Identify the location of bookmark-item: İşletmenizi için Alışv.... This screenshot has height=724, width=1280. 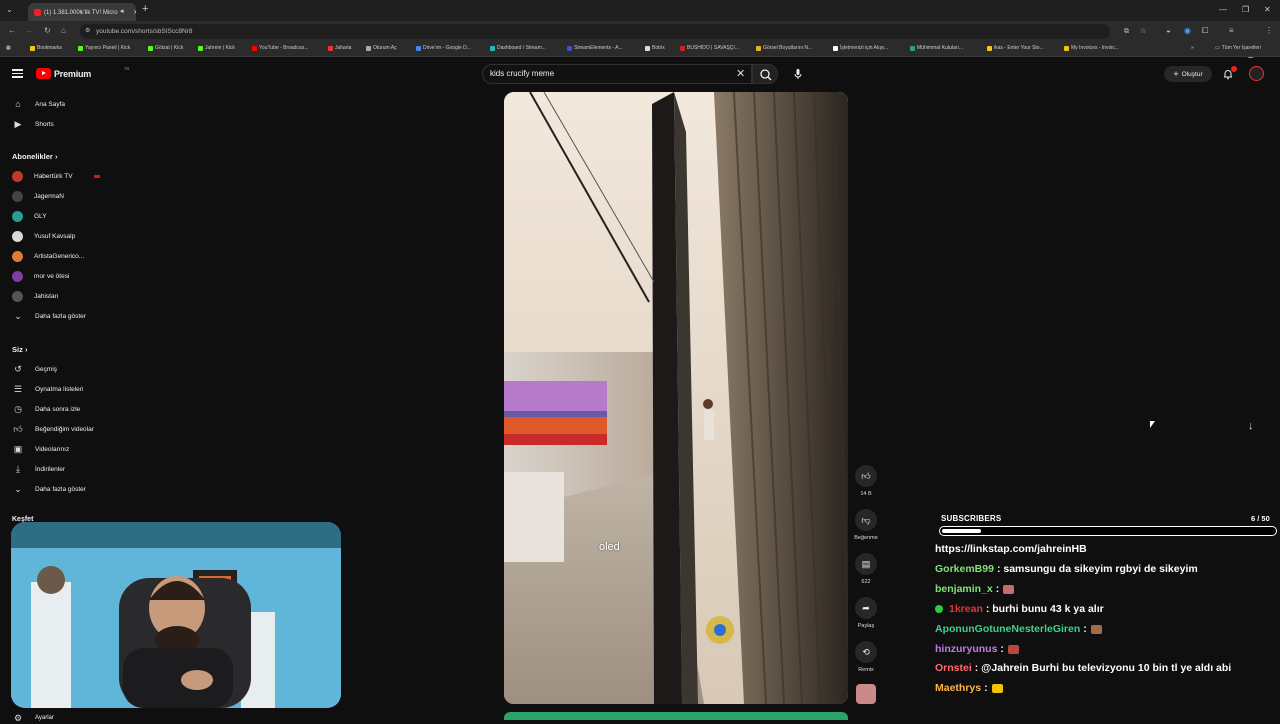
(860, 48).